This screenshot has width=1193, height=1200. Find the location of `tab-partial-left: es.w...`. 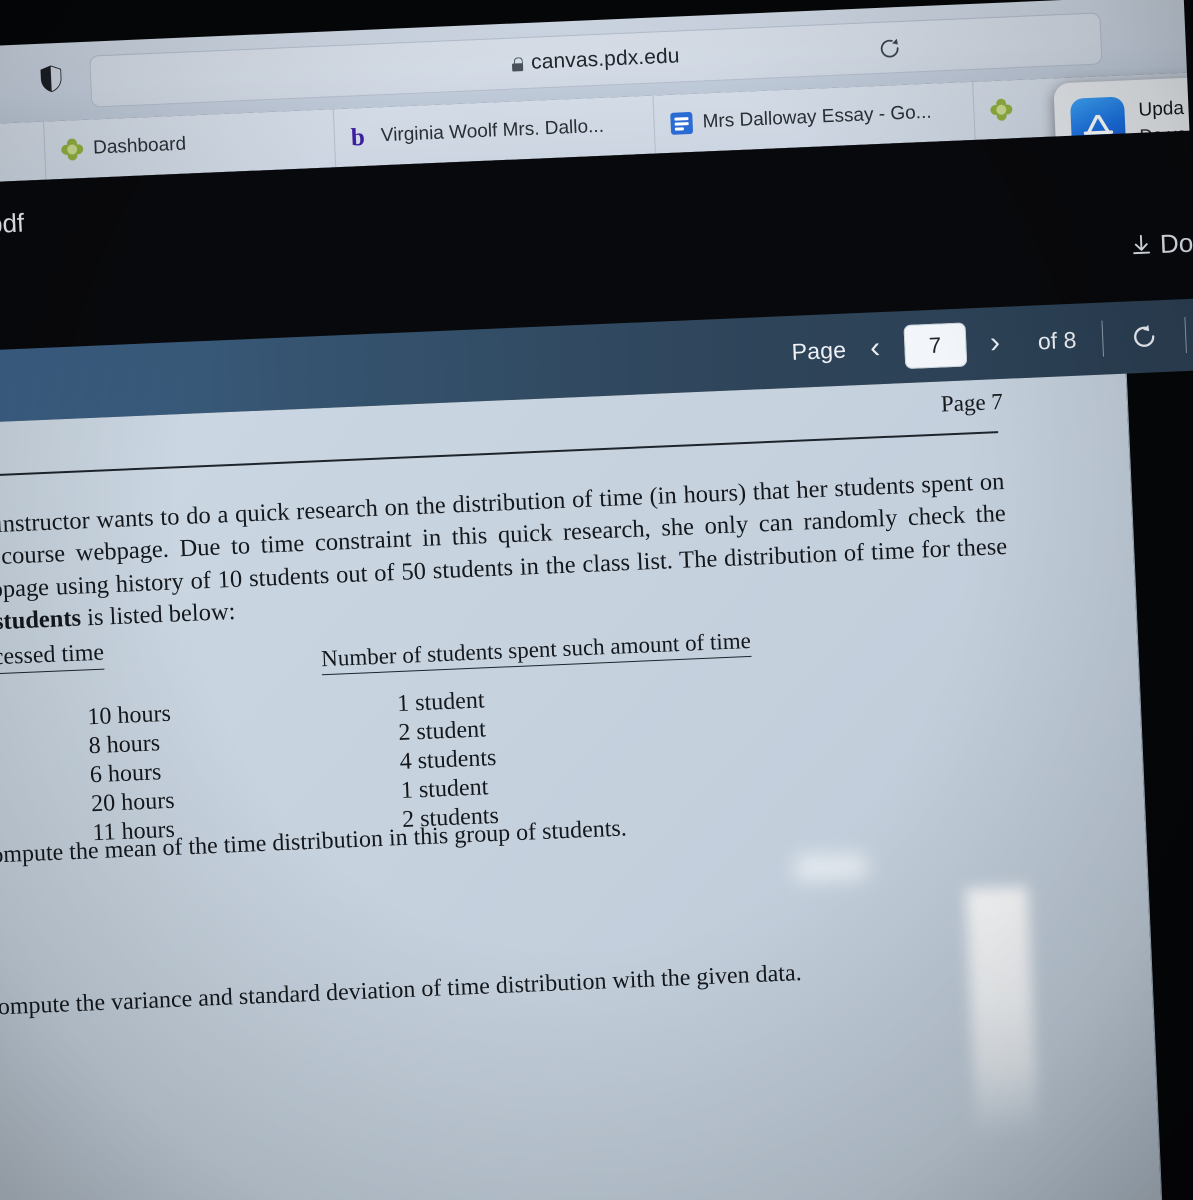

tab-partial-left: es.w... is located at coordinates (23, 154).